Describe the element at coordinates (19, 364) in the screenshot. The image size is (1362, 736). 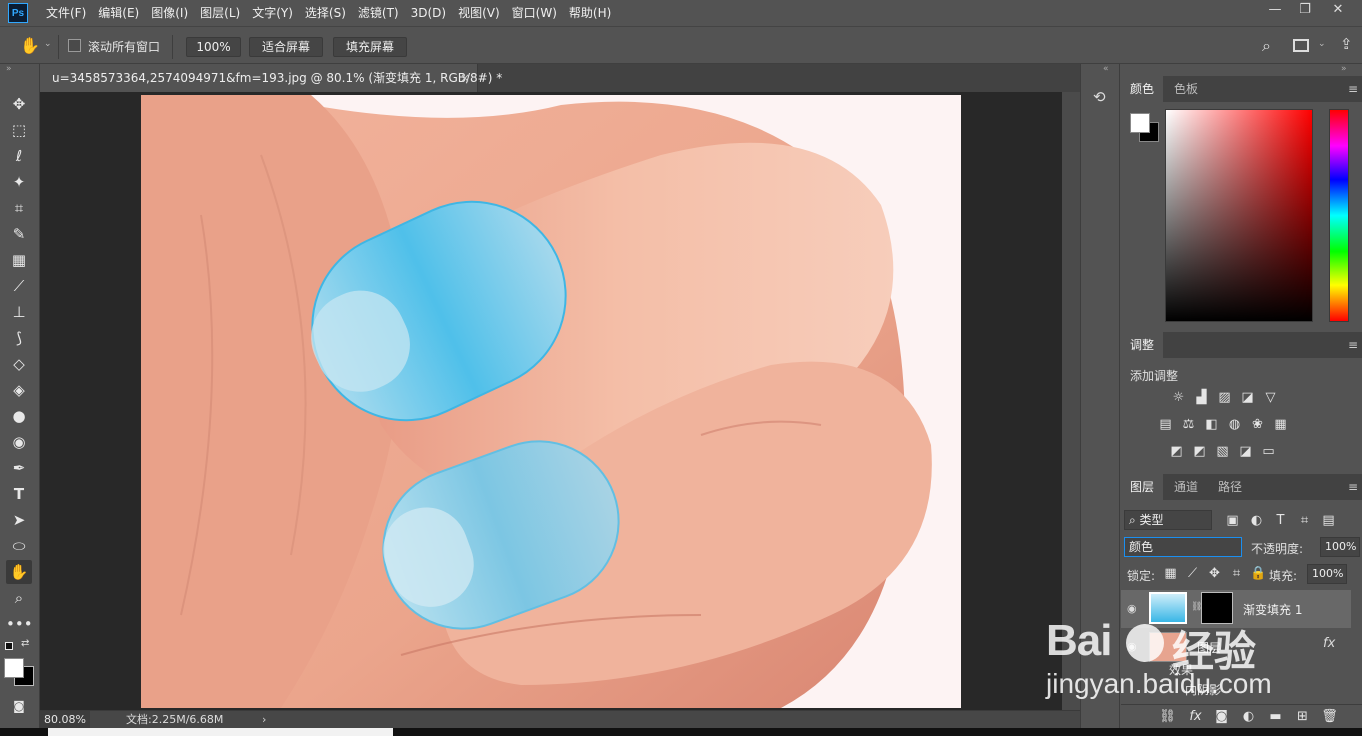
I see `eraser-tool-icon: ◇` at that location.